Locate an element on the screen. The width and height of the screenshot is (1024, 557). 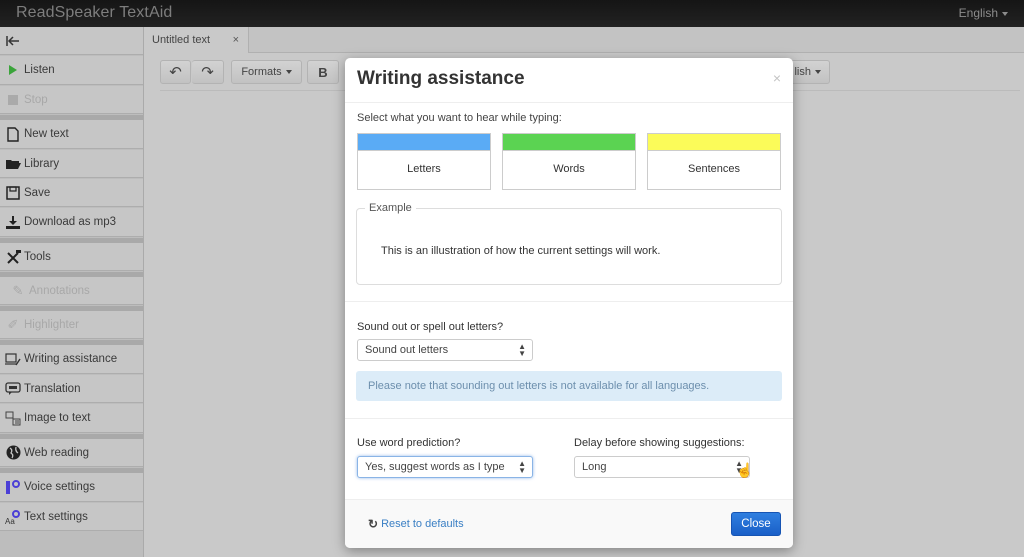
reset-to-defaults-link: ↻ Reset to defaults is located at coordinates (416, 524).